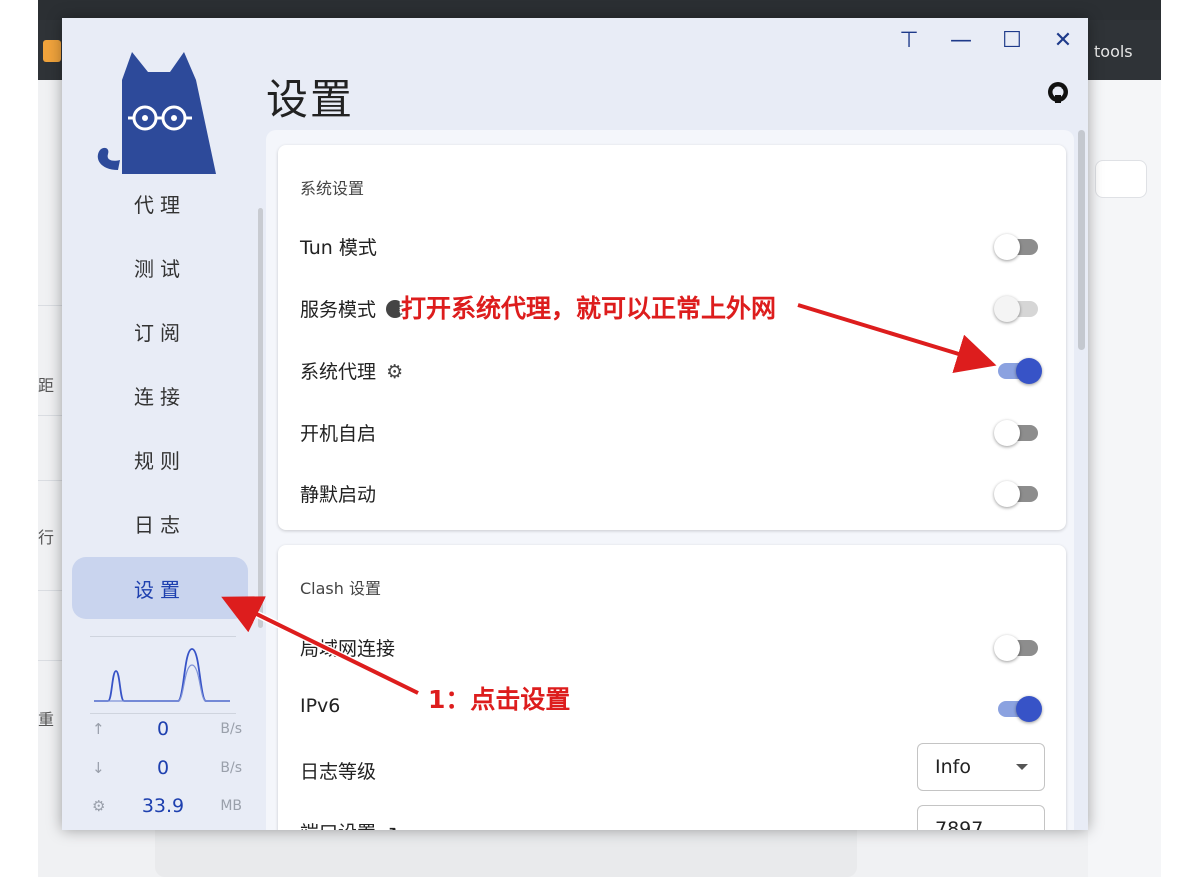 The height and width of the screenshot is (877, 1200). What do you see at coordinates (499, 699) in the screenshot?
I see `step1-annotation: 1：点击设置` at bounding box center [499, 699].